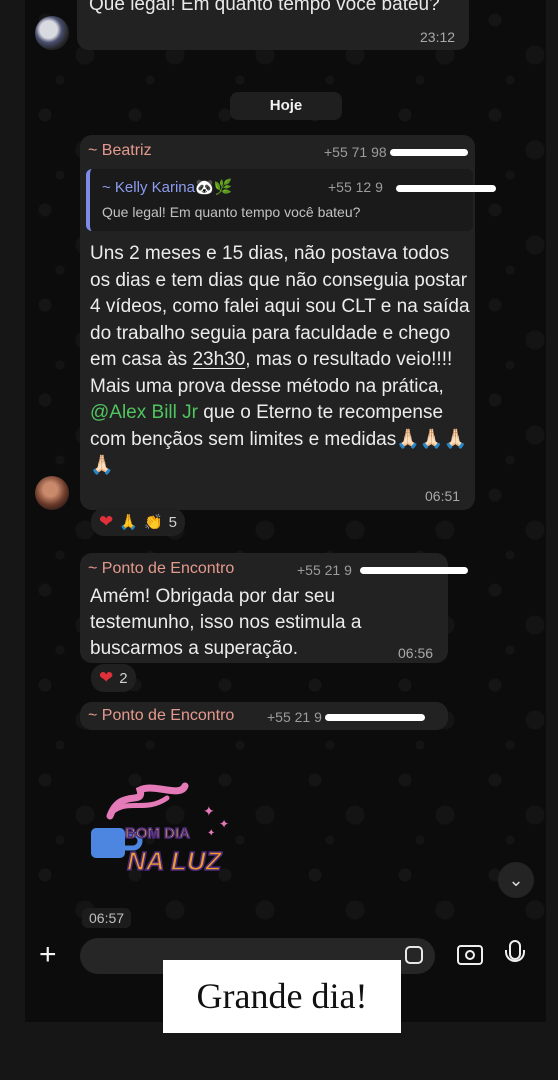 This screenshot has height=1080, width=558. I want to click on reactions-badge: ❤ 2, so click(113, 678).